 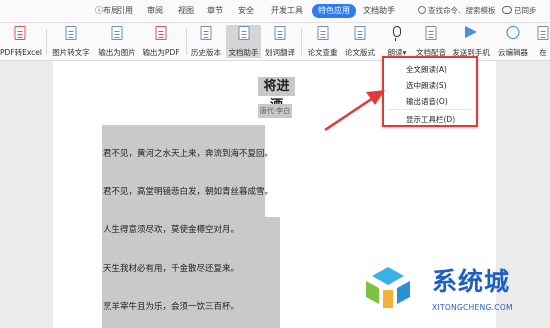 What do you see at coordinates (472, 307) in the screenshot?
I see `watermark-subtitle: XITONGCHENG.COM` at bounding box center [472, 307].